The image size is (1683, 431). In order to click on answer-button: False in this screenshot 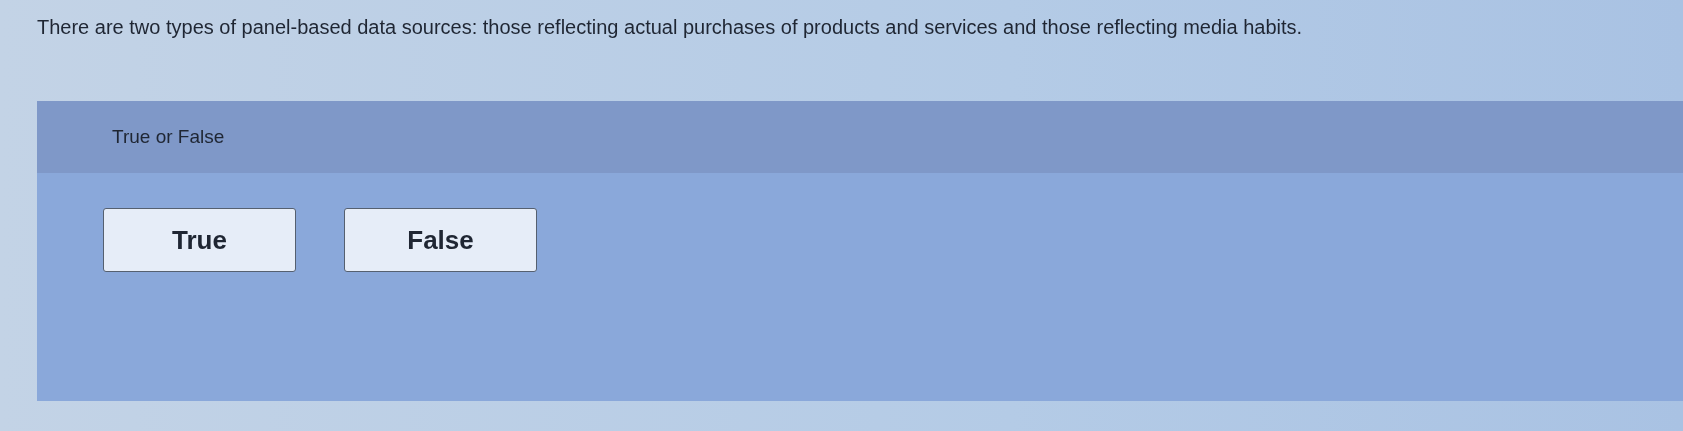, I will do `click(440, 240)`.